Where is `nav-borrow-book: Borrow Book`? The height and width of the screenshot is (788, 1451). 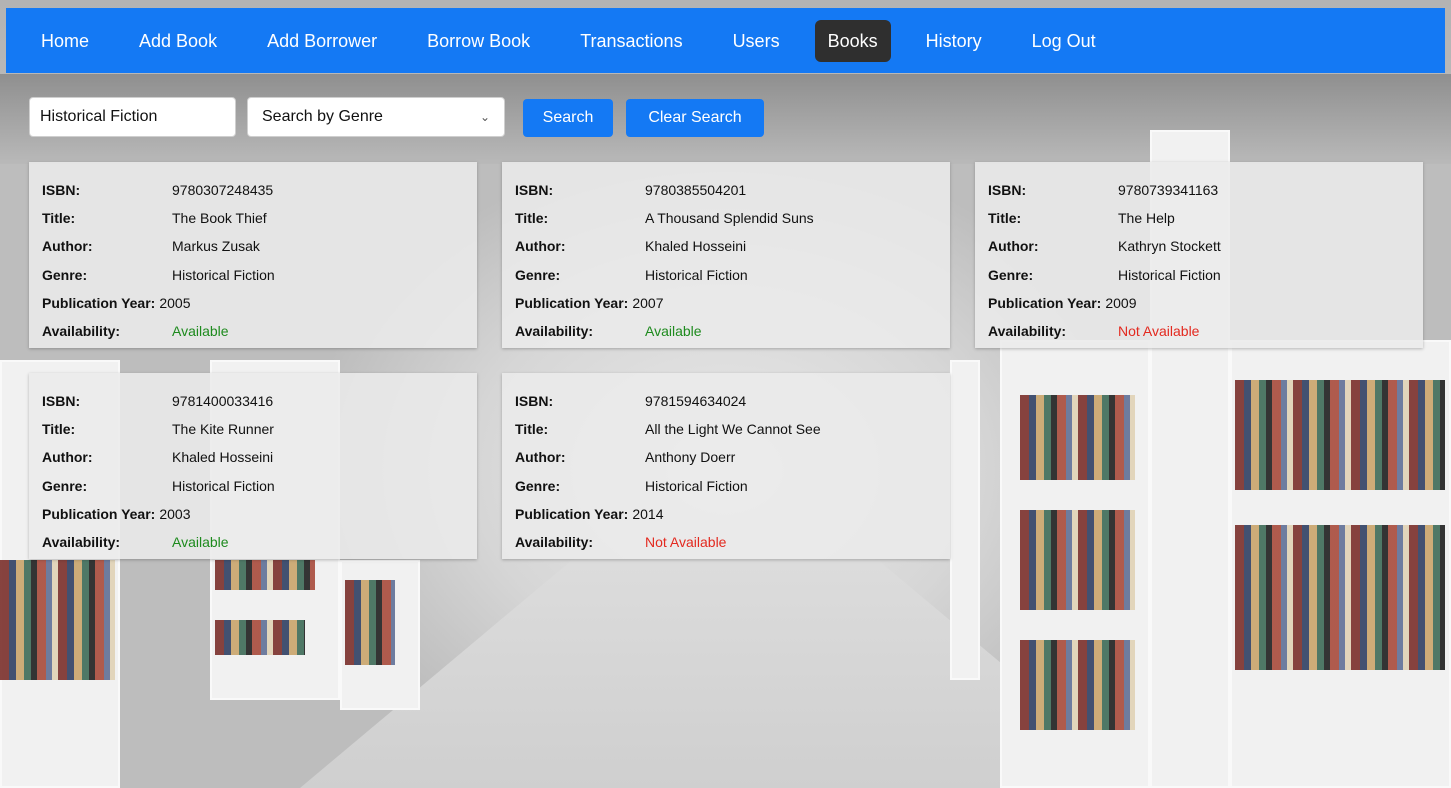 nav-borrow-book: Borrow Book is located at coordinates (478, 41).